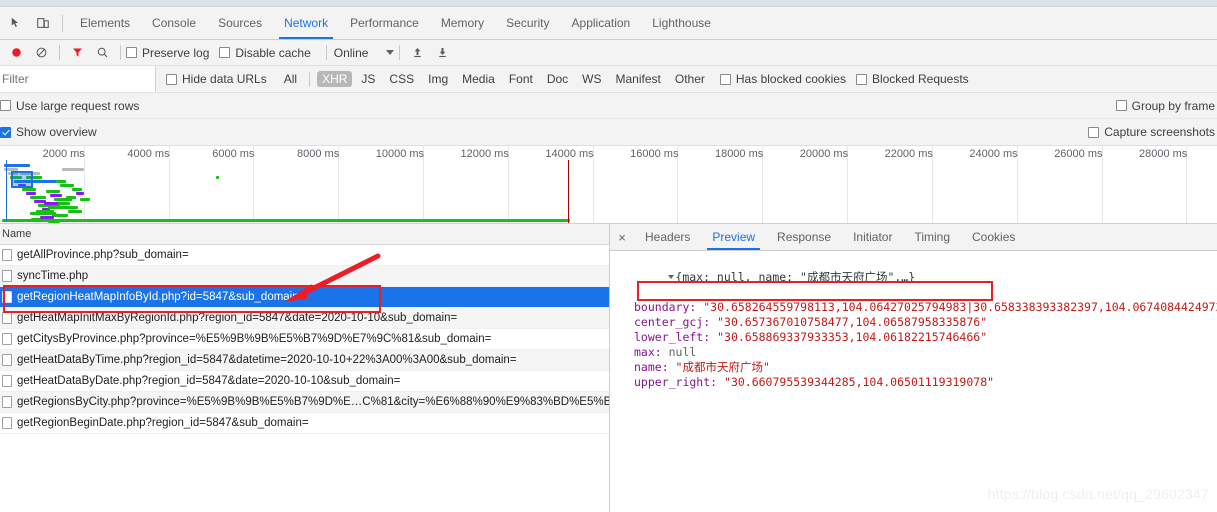 This screenshot has width=1217, height=512. I want to click on export-har-icon, so click(442, 53).